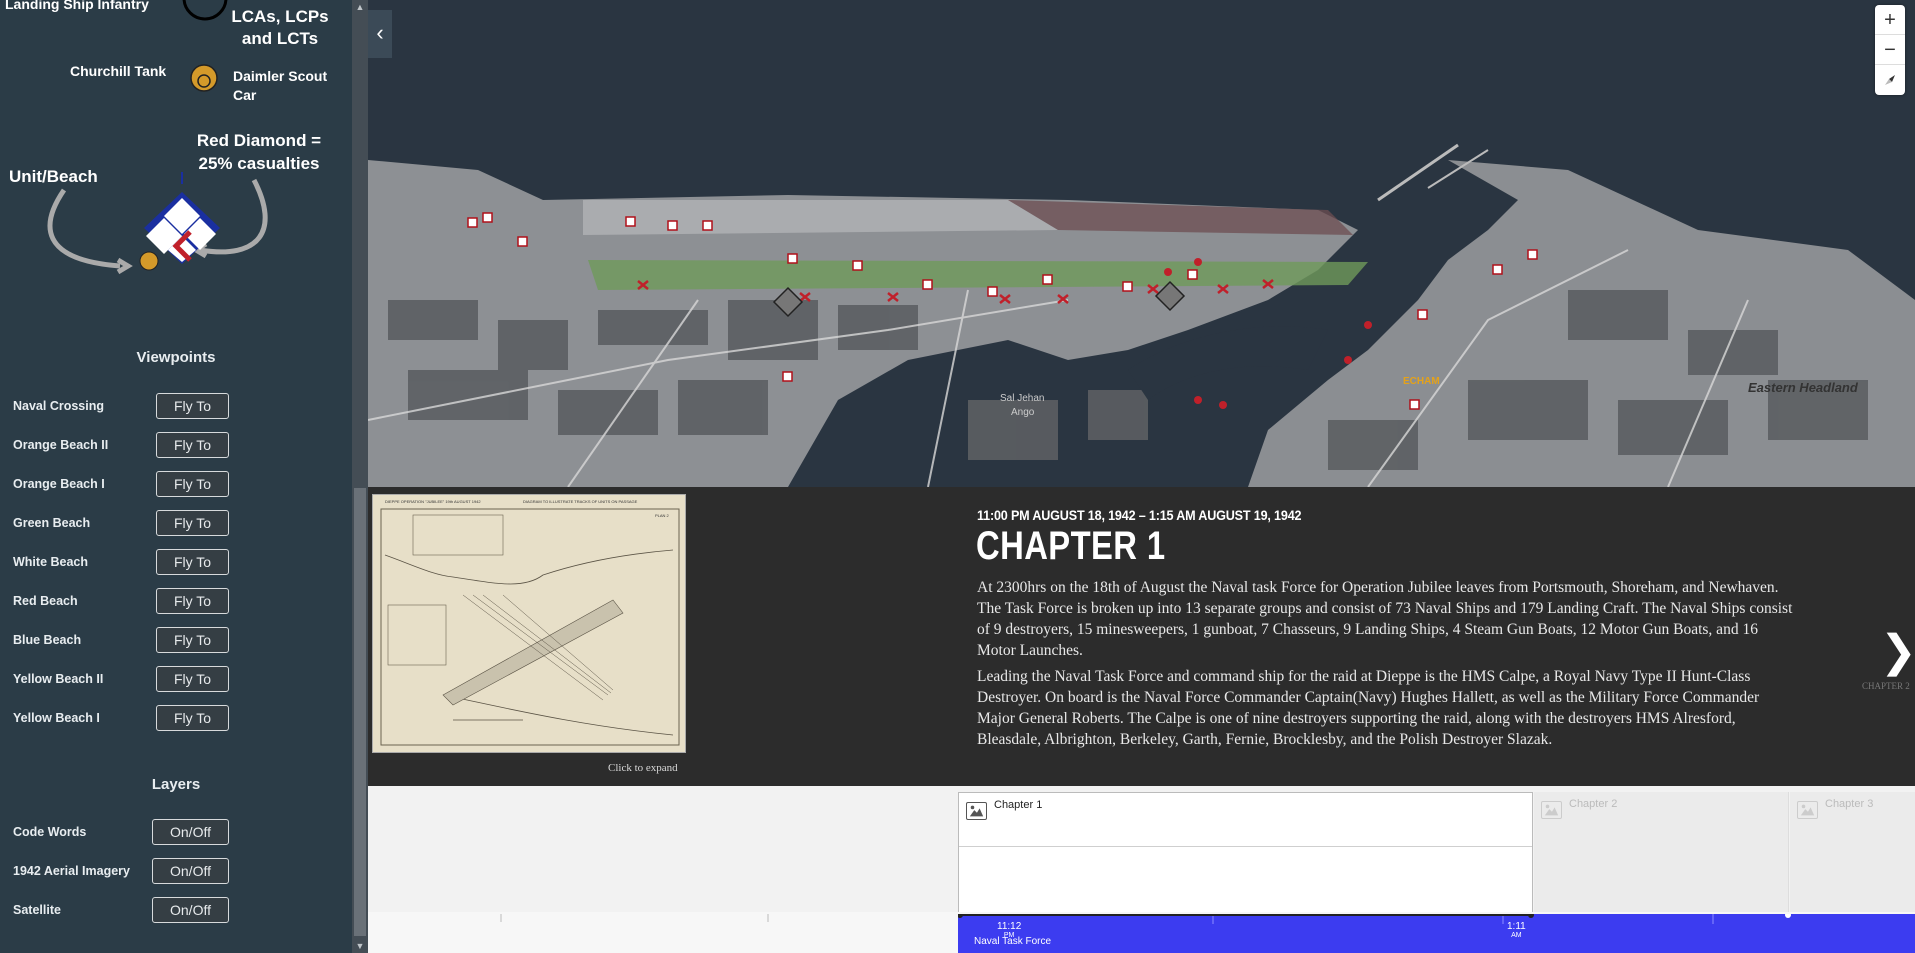 This screenshot has height=953, width=1915. I want to click on satellite-toggle-button: On/Off, so click(190, 910).